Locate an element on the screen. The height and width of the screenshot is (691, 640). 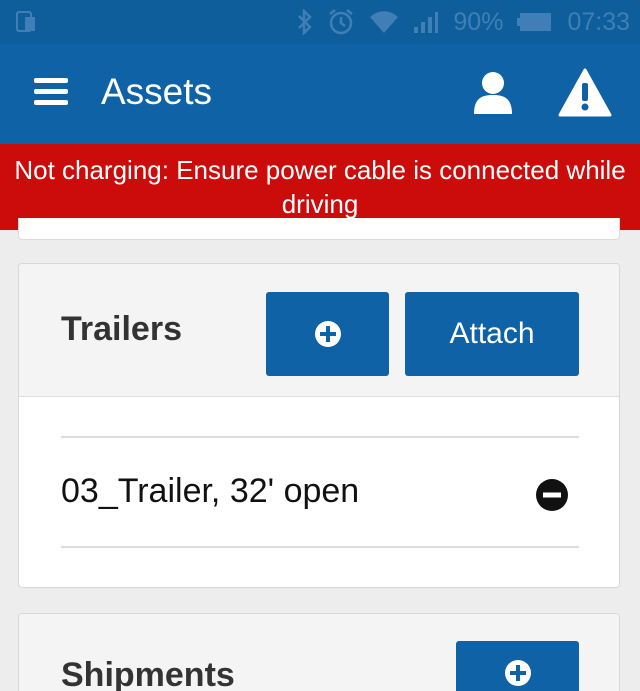
clock: 07:33 is located at coordinates (598, 21).